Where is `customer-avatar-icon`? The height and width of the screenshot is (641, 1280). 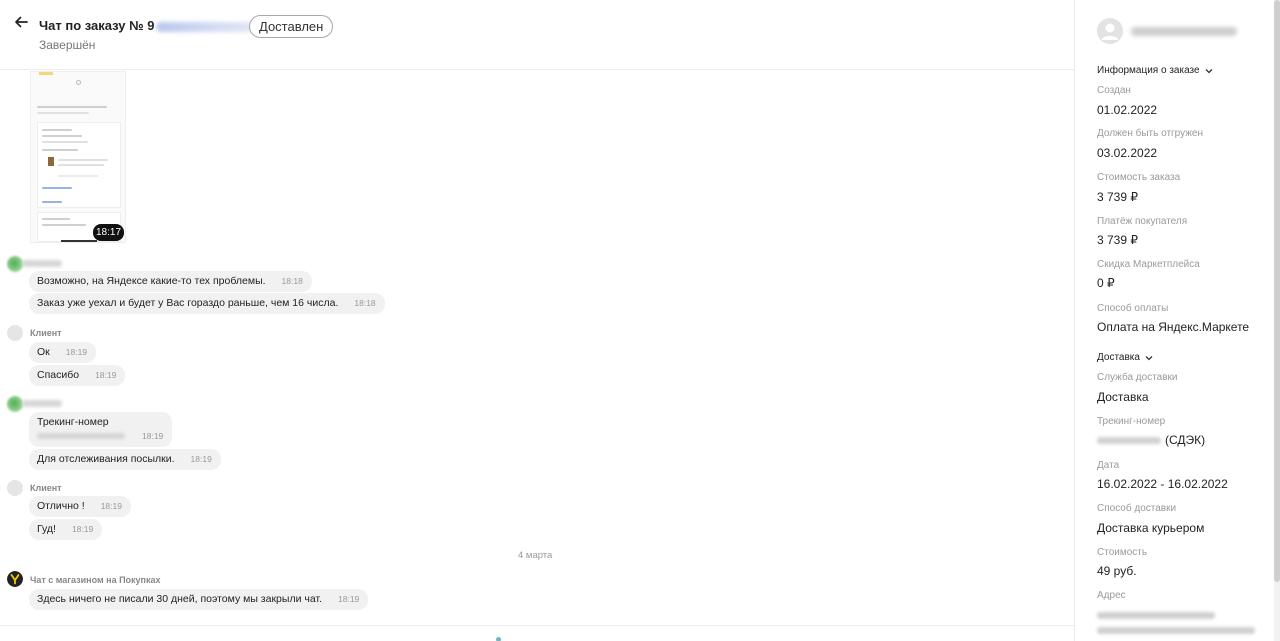 customer-avatar-icon is located at coordinates (1110, 31).